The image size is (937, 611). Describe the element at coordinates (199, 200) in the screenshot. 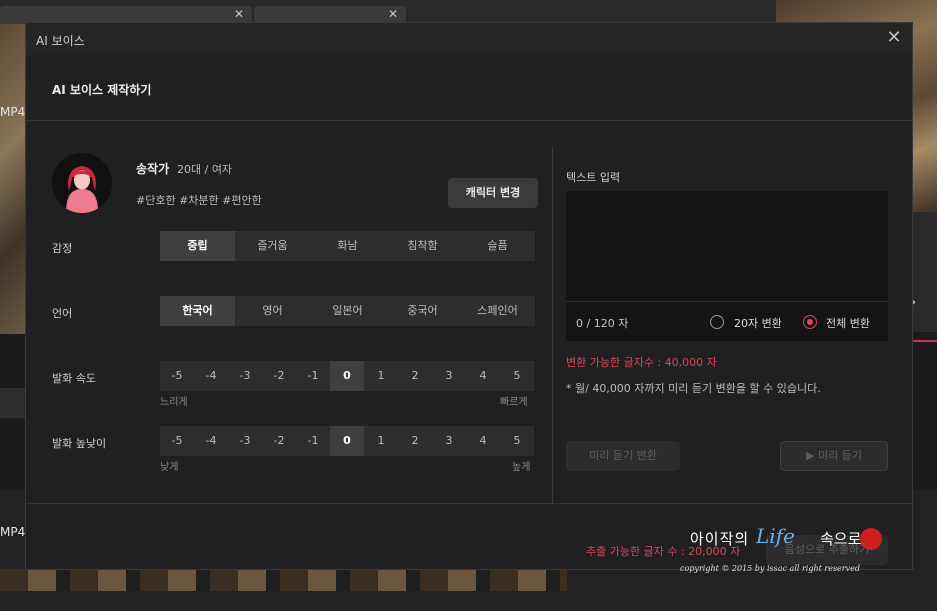

I see `character-tags: #단호한 #차분한 #편안한` at that location.